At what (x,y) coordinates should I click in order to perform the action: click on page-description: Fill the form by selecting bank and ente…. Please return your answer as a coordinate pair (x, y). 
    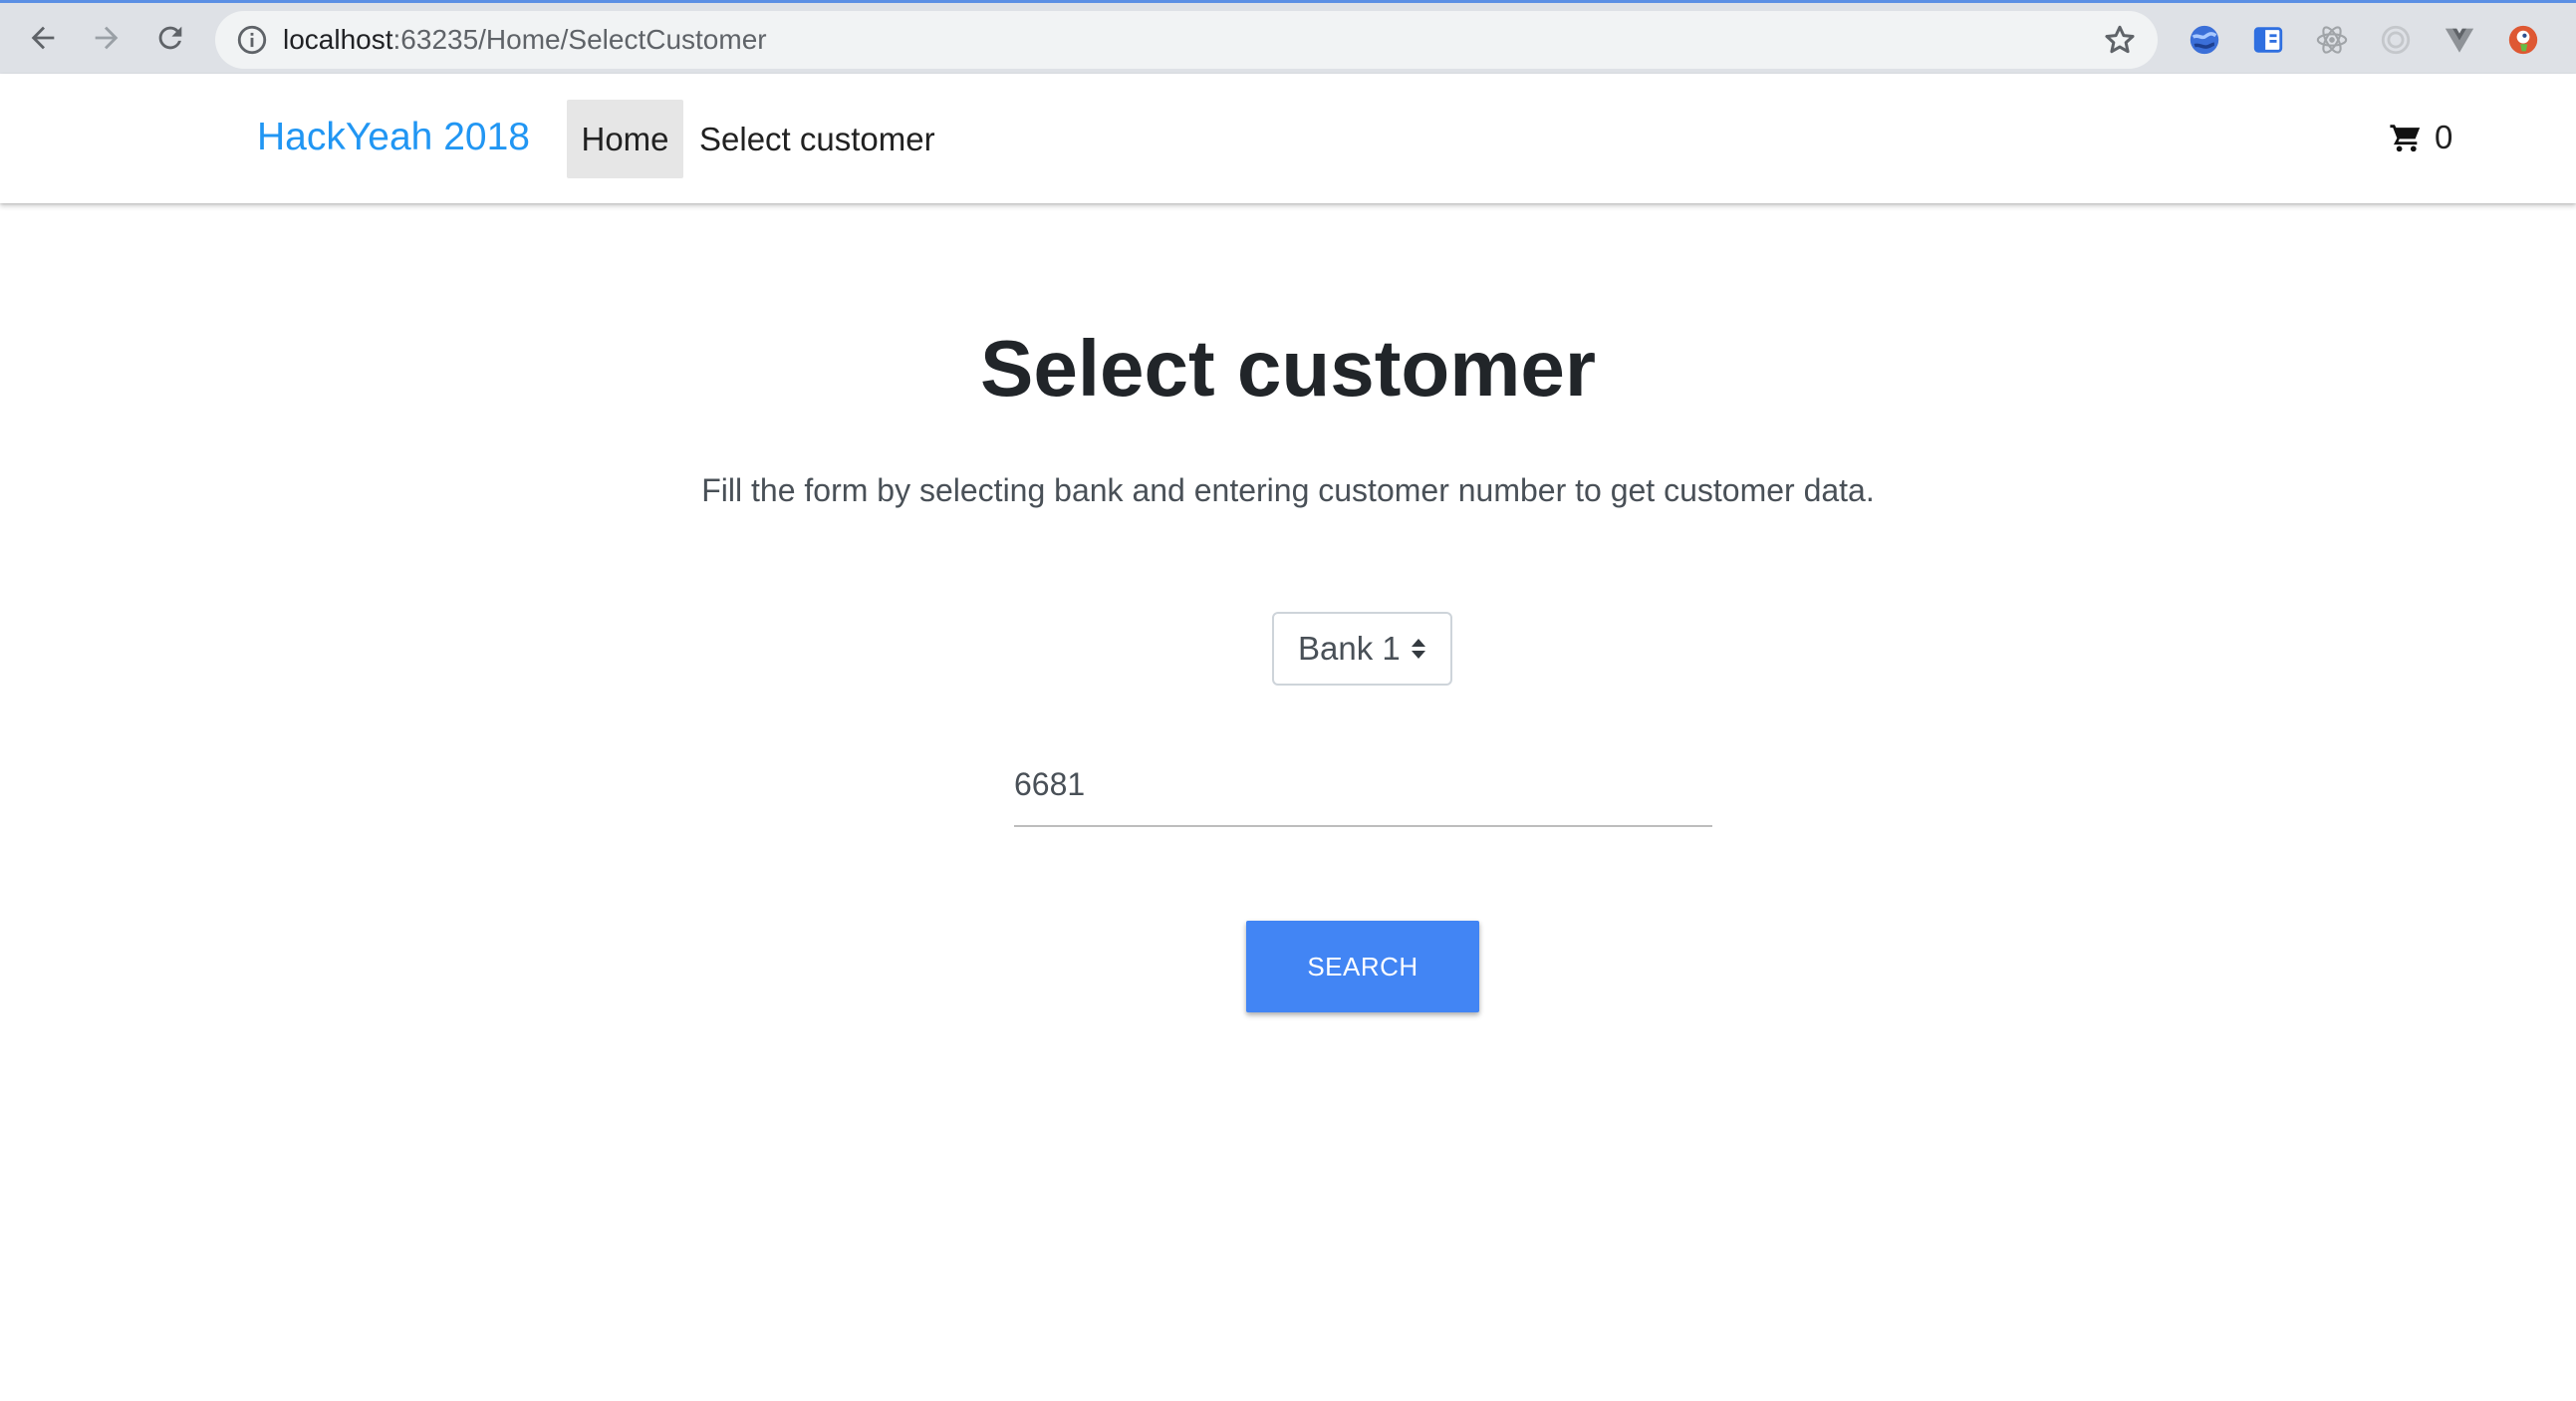
    Looking at the image, I should click on (1288, 490).